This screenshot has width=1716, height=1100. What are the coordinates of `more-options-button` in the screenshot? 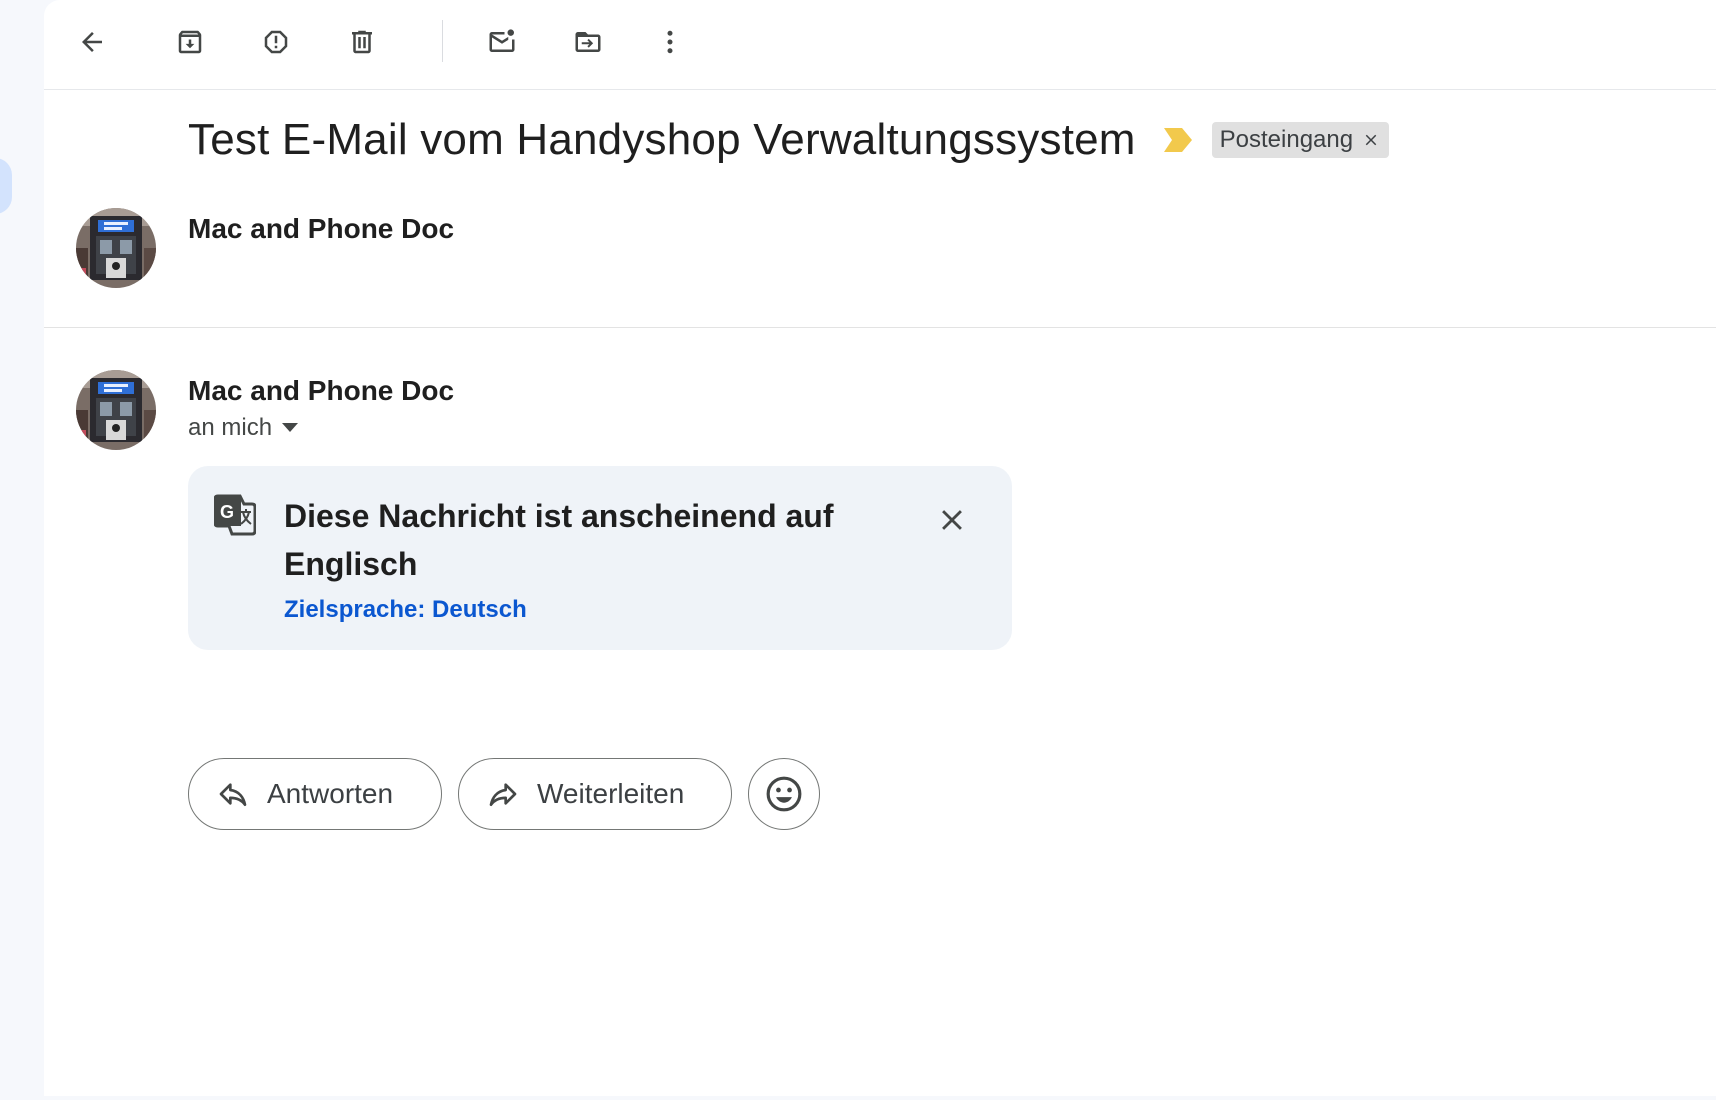 It's located at (670, 42).